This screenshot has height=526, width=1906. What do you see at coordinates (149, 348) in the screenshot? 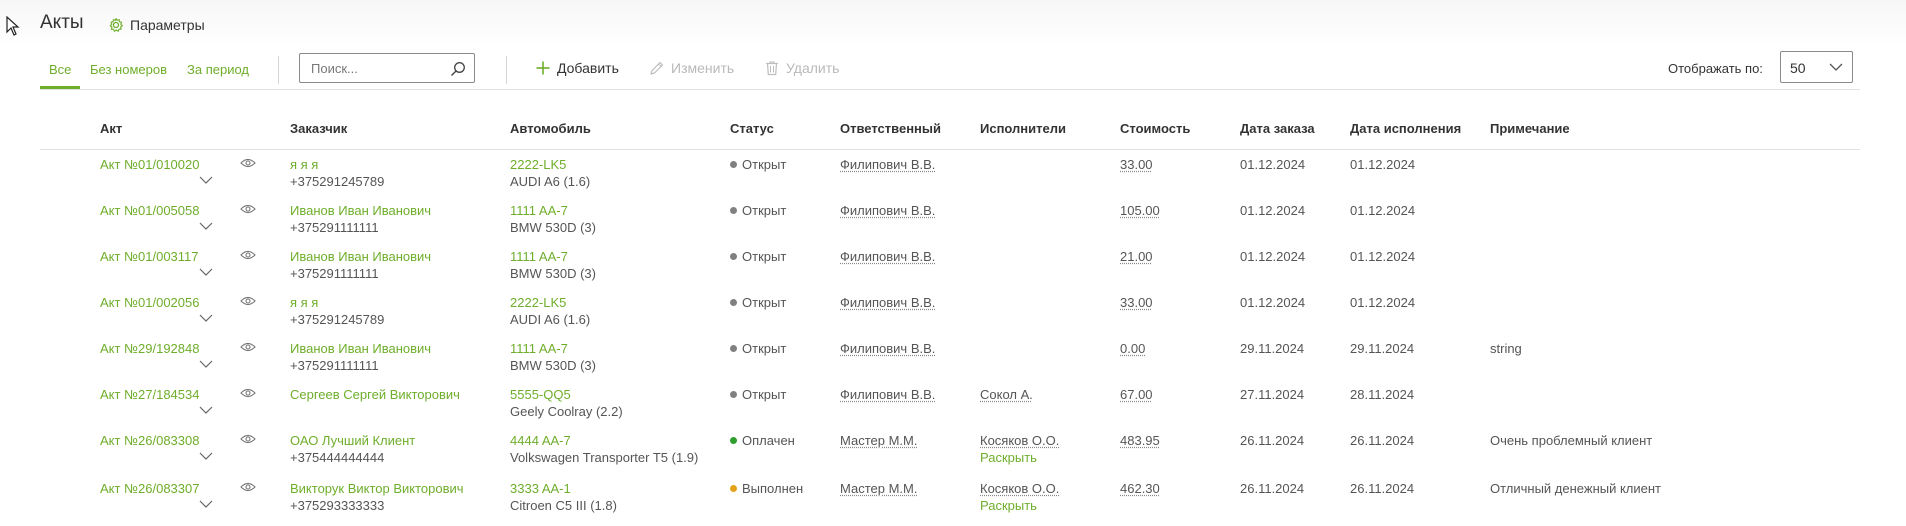
I see `act-link: Акт №29/192848` at bounding box center [149, 348].